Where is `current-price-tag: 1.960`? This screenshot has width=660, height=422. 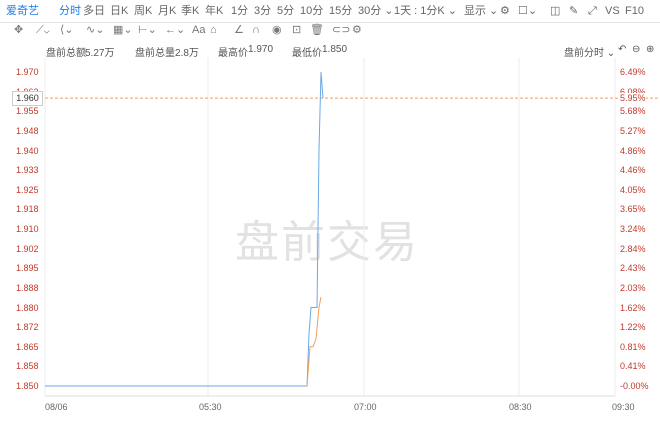 current-price-tag: 1.960 is located at coordinates (27, 99).